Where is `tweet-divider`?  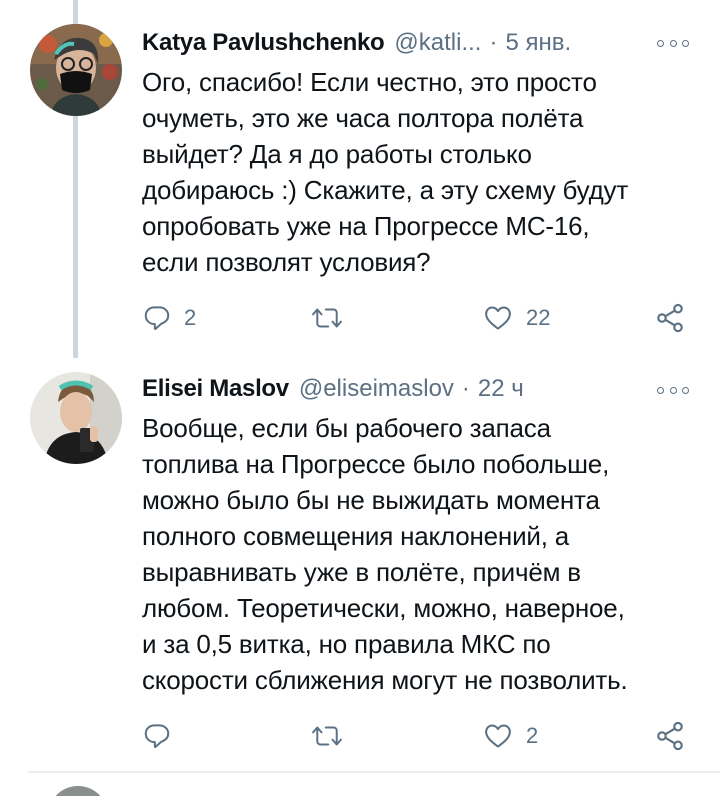 tweet-divider is located at coordinates (374, 772).